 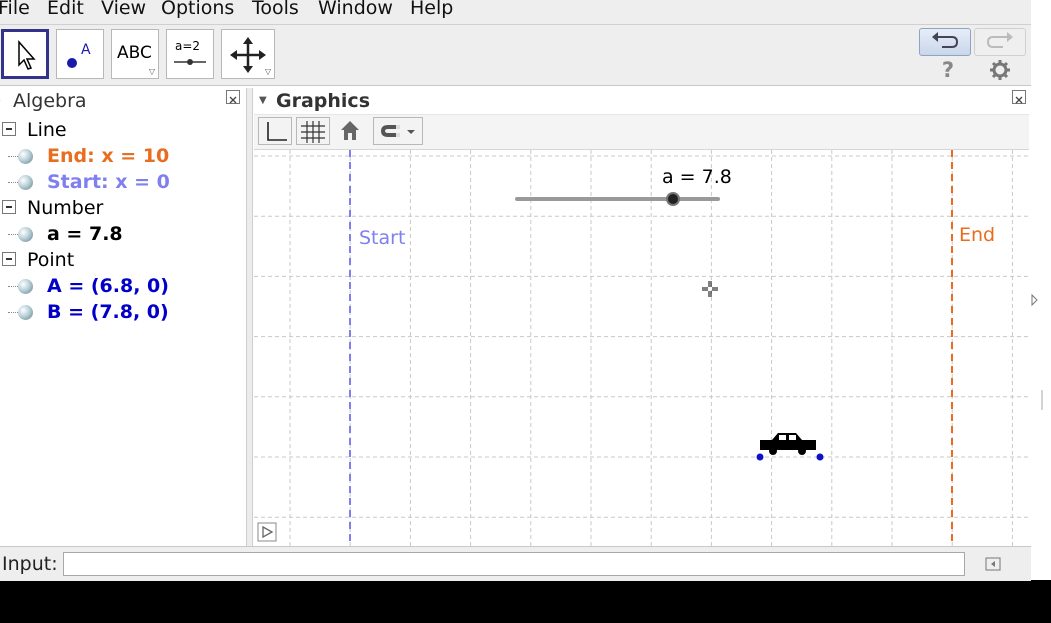 I want to click on slider-knob, so click(x=673, y=199).